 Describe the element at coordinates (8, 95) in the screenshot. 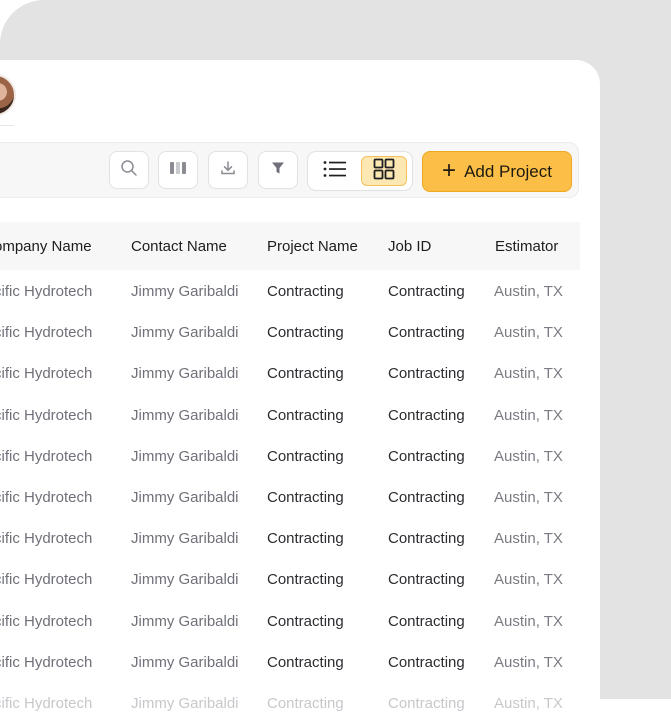

I see `avatar` at that location.